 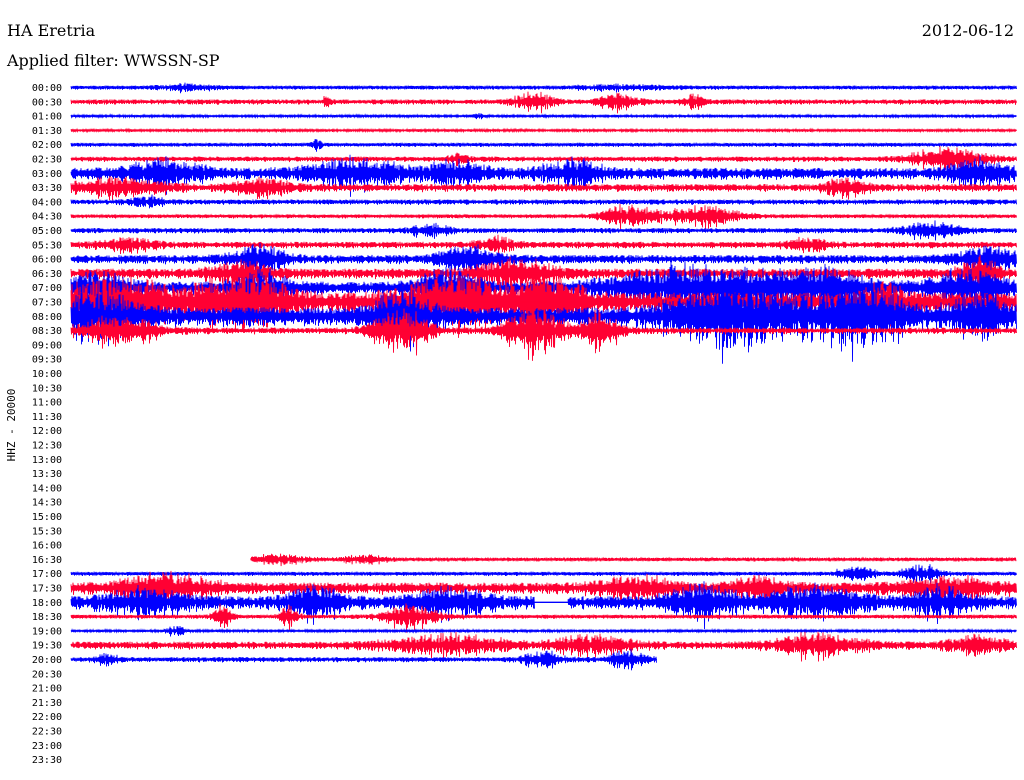 I want to click on row-label: 23:00, so click(x=47, y=746).